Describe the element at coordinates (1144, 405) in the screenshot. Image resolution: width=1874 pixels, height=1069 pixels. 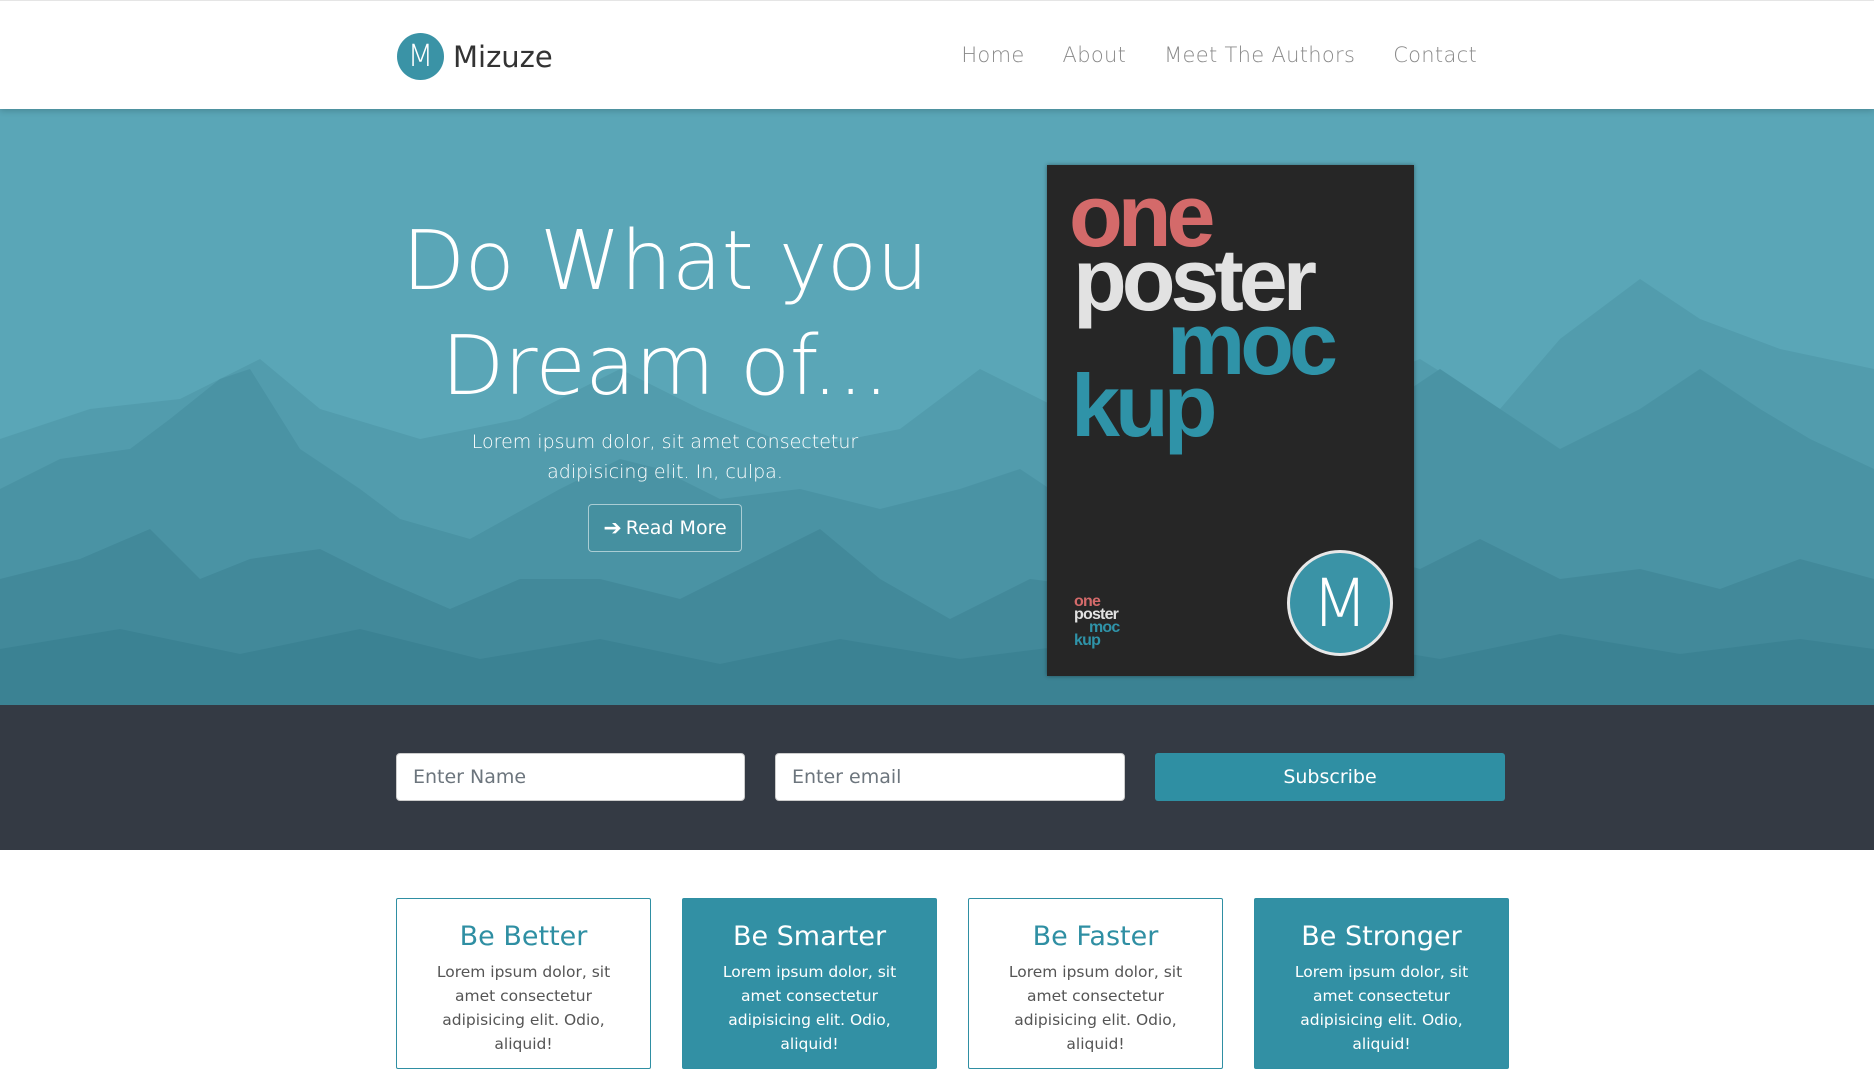
I see `poster-word-kup: kup` at that location.